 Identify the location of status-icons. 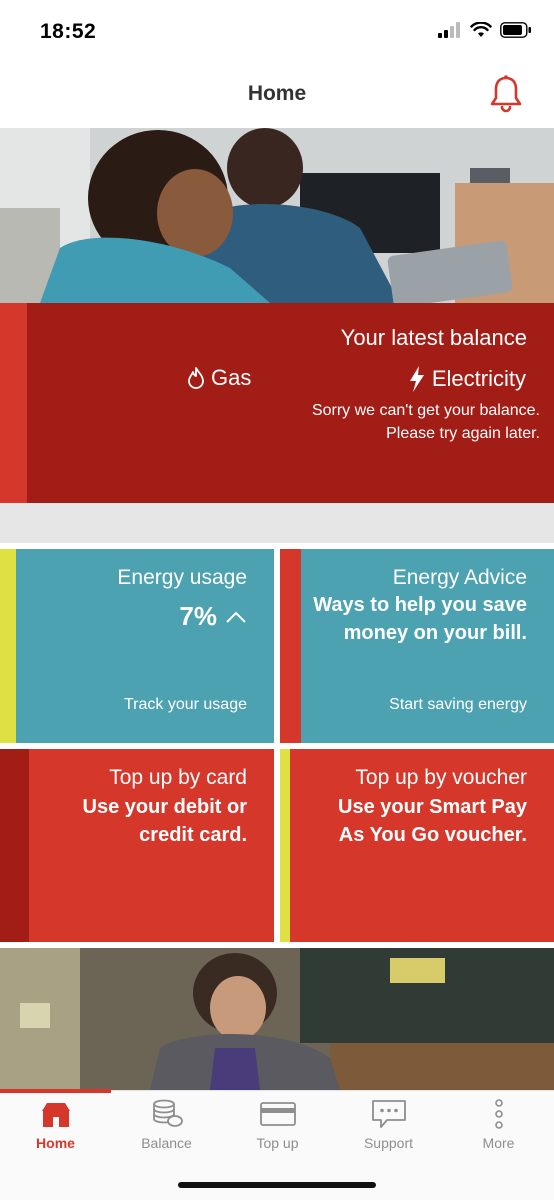
(485, 30).